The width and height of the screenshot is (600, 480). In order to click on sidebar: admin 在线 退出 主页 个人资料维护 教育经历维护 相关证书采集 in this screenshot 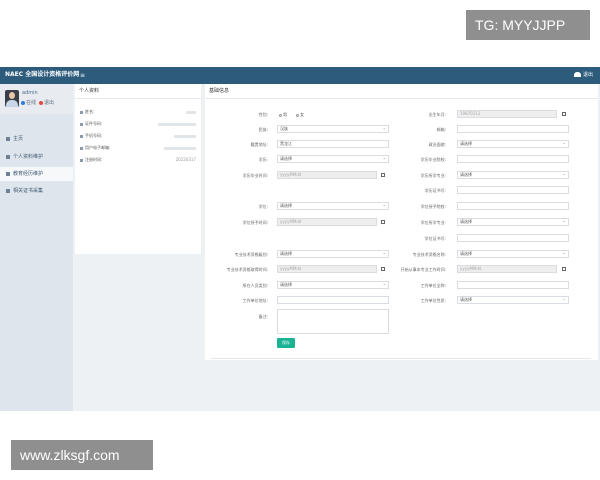, I will do `click(36, 247)`.